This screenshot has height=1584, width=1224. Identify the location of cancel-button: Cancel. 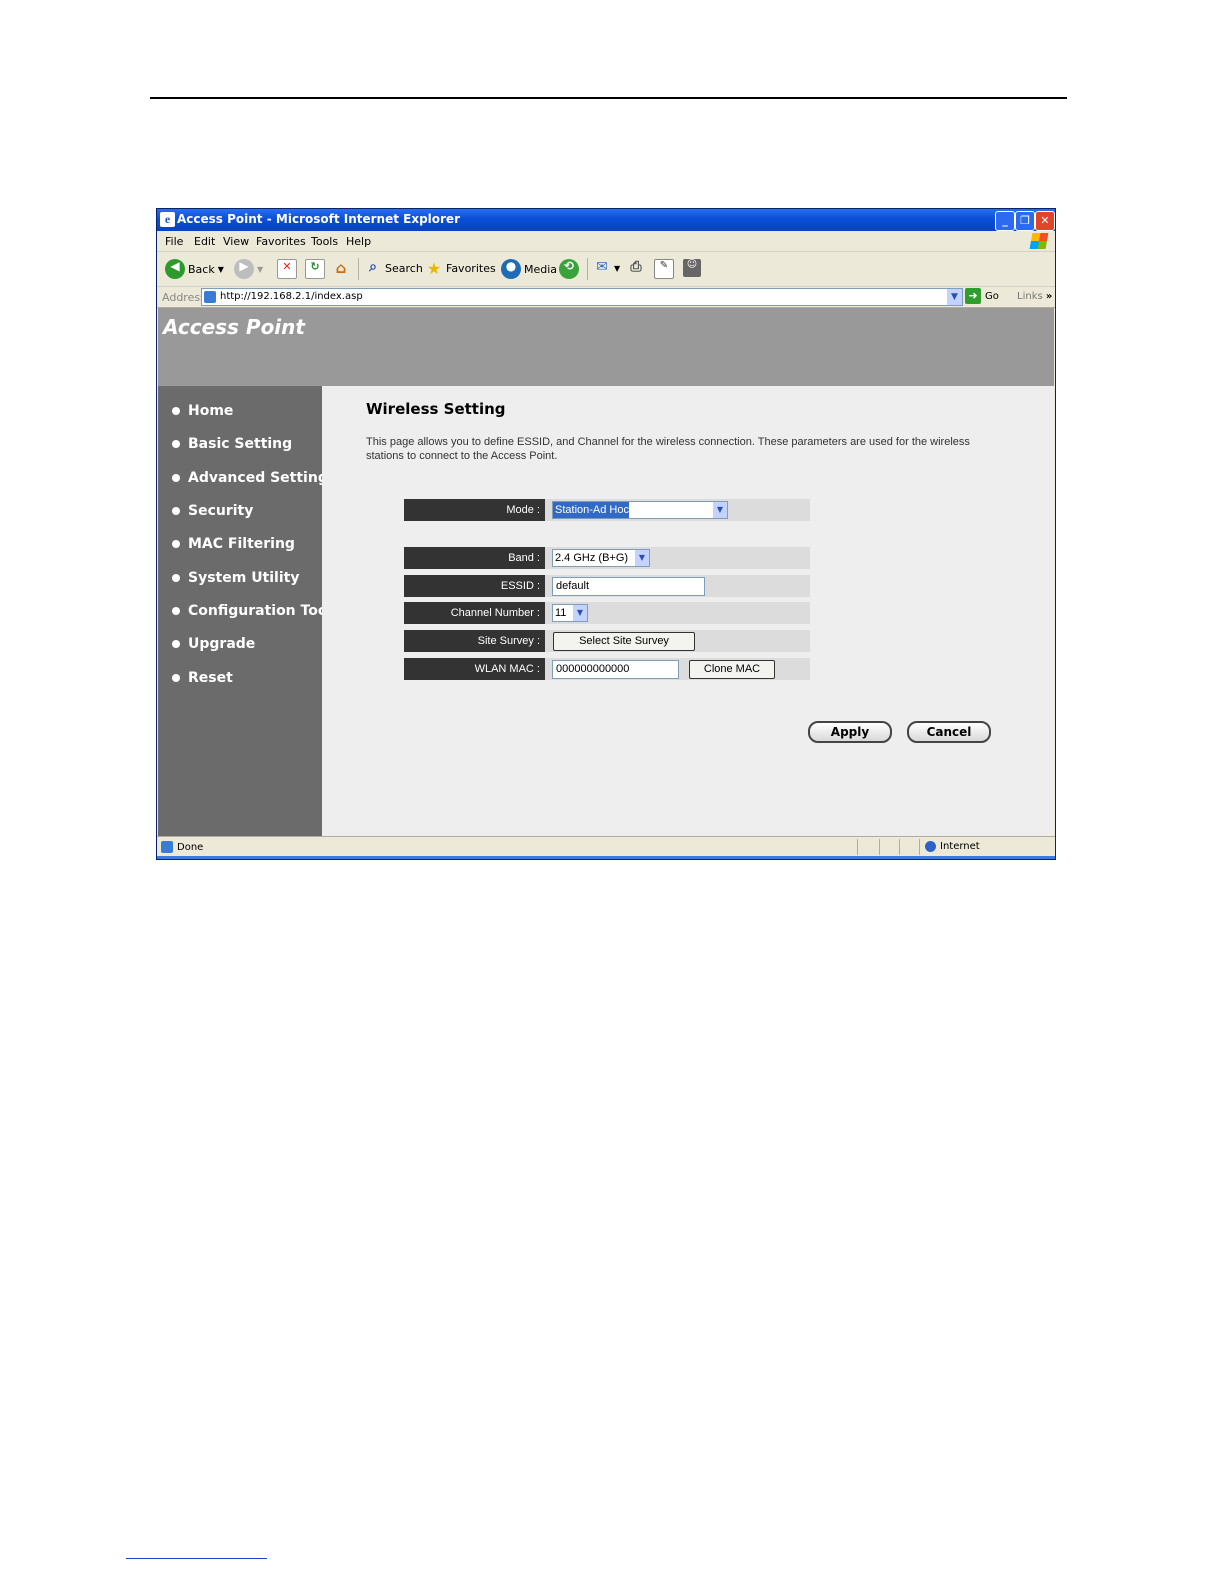
(949, 732).